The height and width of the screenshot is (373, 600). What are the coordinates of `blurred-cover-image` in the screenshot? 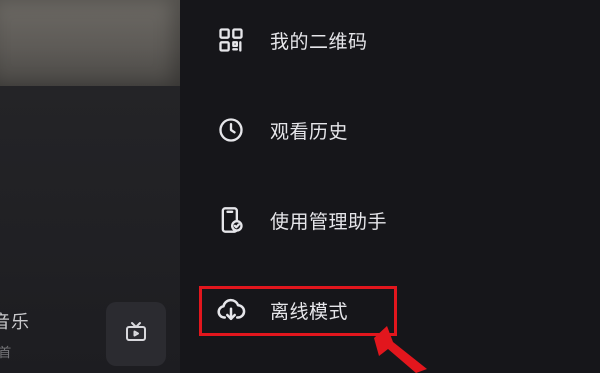 It's located at (90, 43).